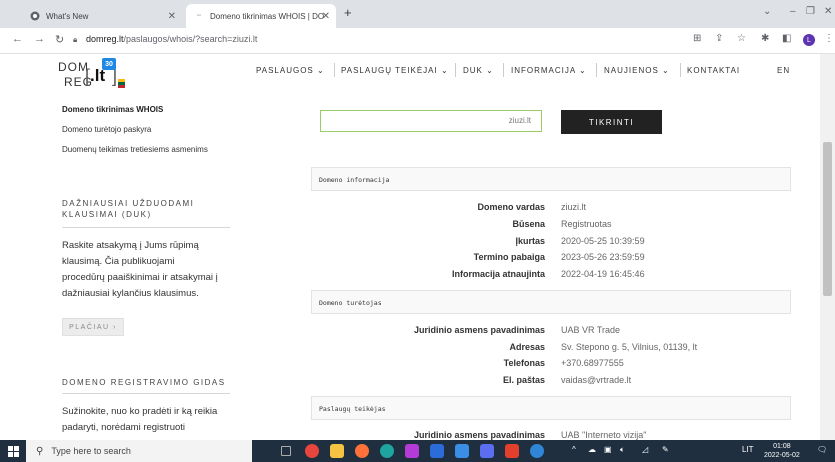 This screenshot has width=835, height=462. I want to click on notifications-icon: 🗨︎, so click(822, 449).